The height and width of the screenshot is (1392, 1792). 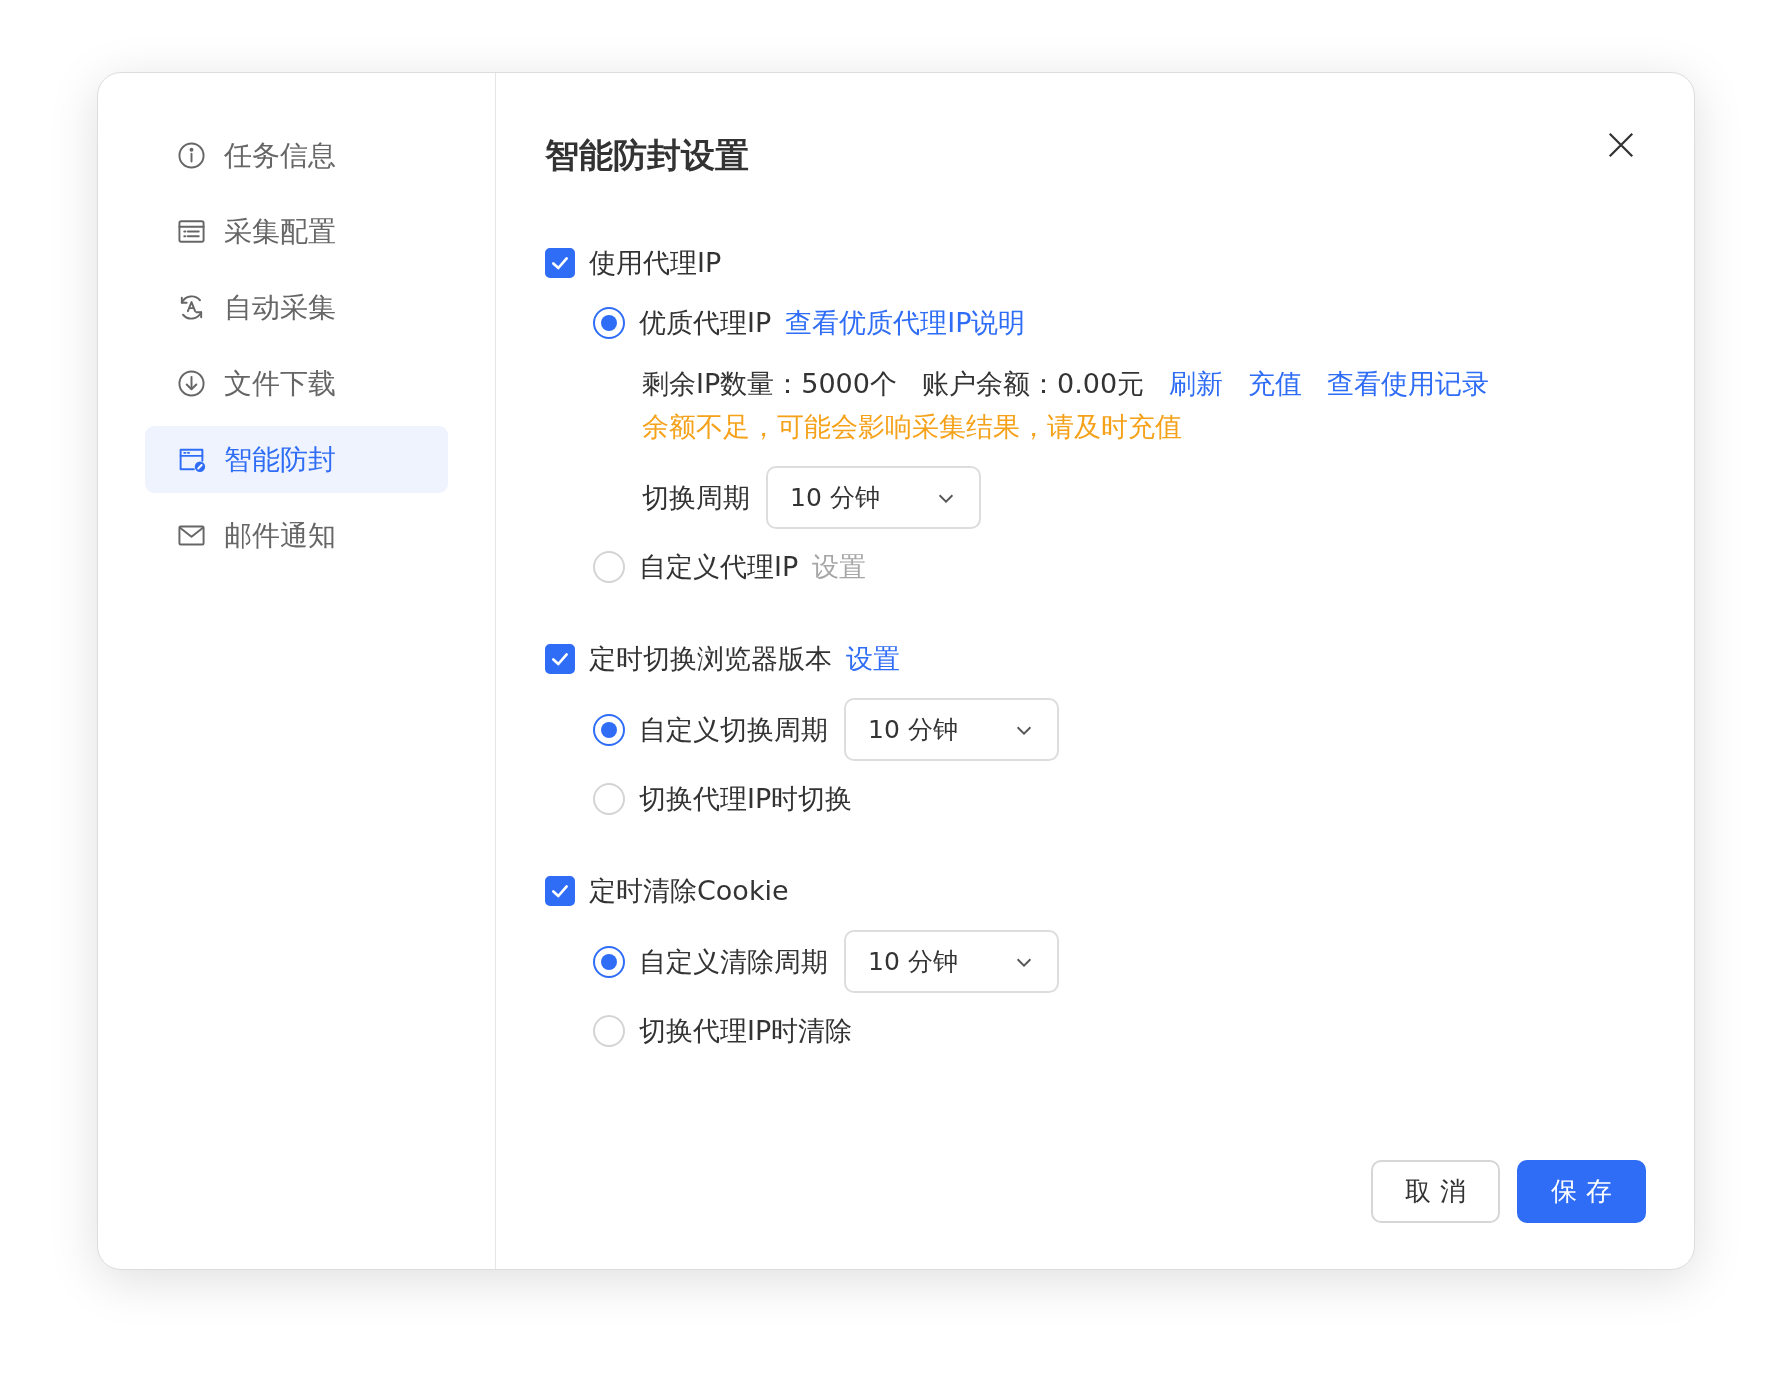 What do you see at coordinates (1581, 1191) in the screenshot?
I see `save-button: 保 存` at bounding box center [1581, 1191].